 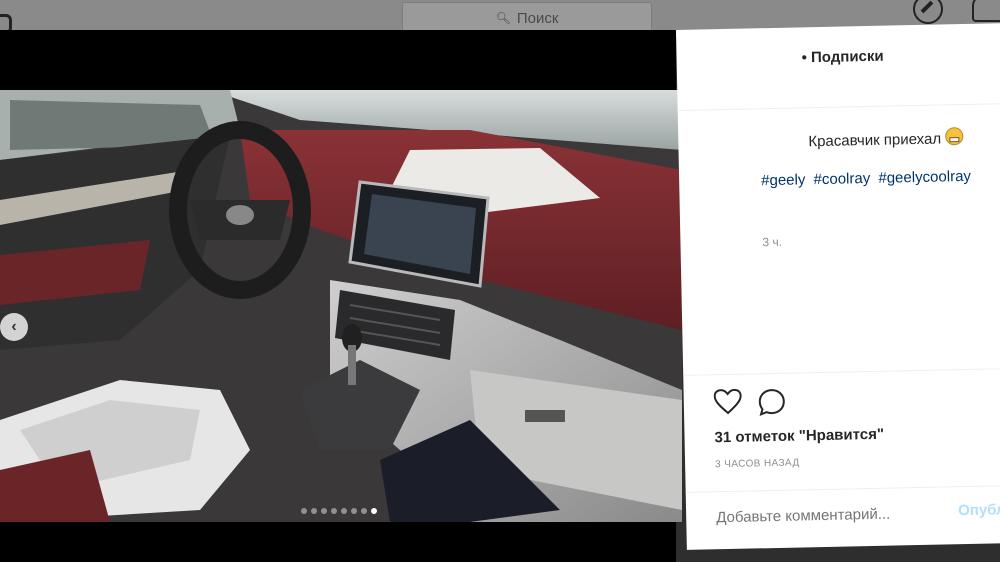 I want to click on hashtag-link: #coolray, so click(x=841, y=179).